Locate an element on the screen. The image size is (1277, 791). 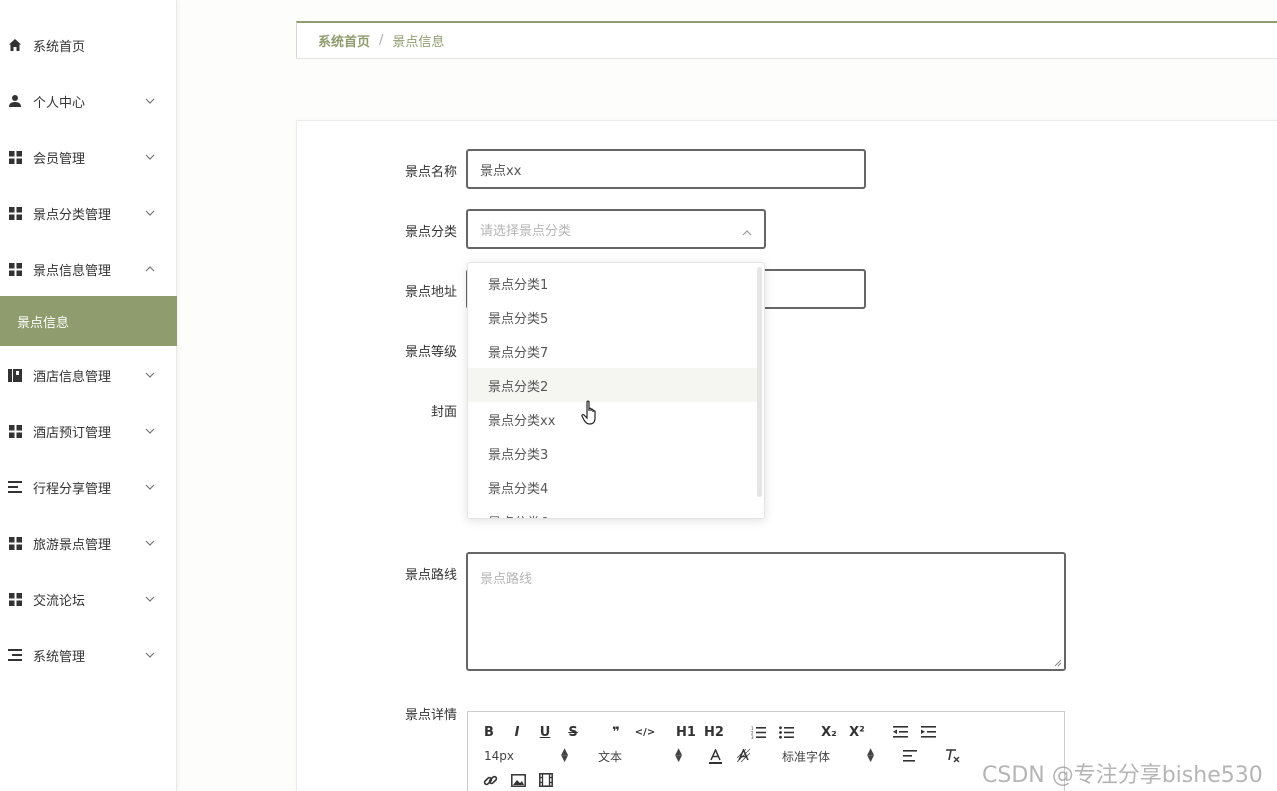
name-input-value: 景点xx is located at coordinates (501, 171).